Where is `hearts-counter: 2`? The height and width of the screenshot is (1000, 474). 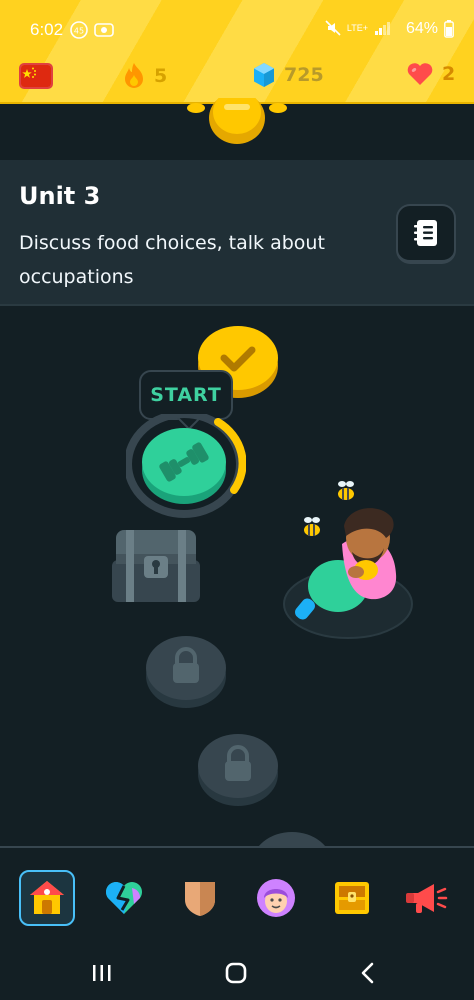
hearts-counter: 2 is located at coordinates (430, 74).